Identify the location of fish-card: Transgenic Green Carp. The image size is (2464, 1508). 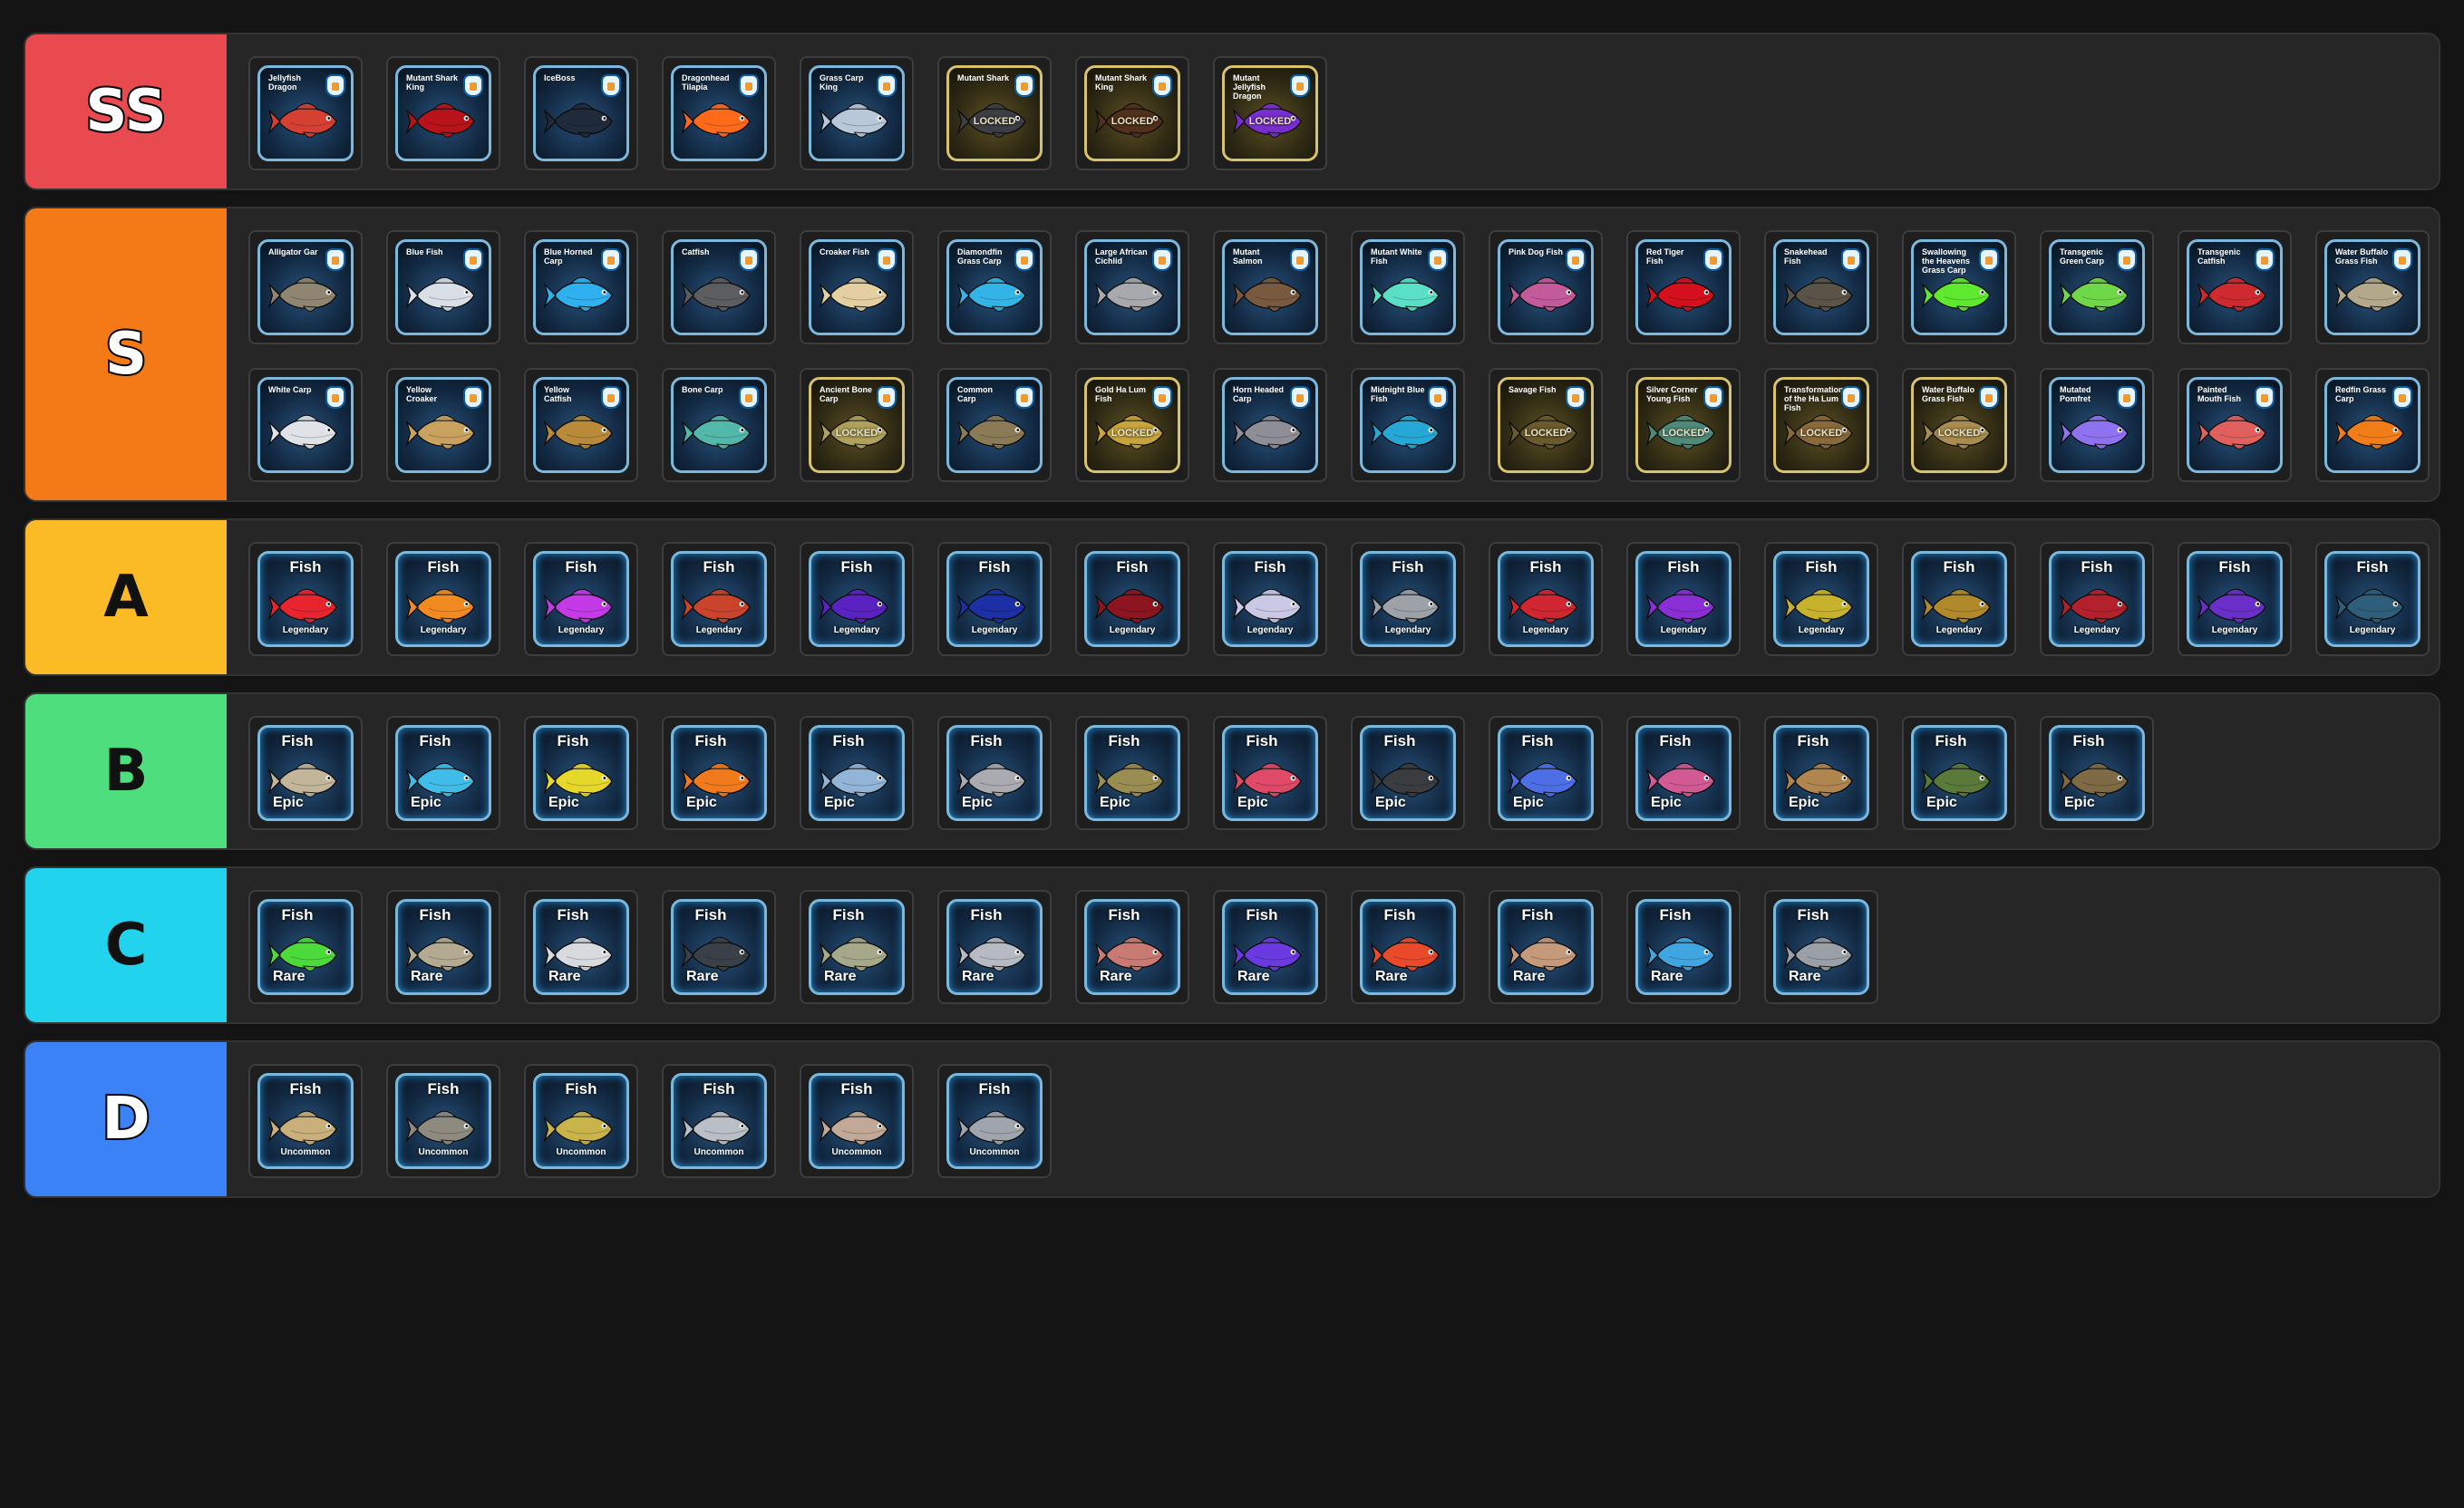
(2097, 287).